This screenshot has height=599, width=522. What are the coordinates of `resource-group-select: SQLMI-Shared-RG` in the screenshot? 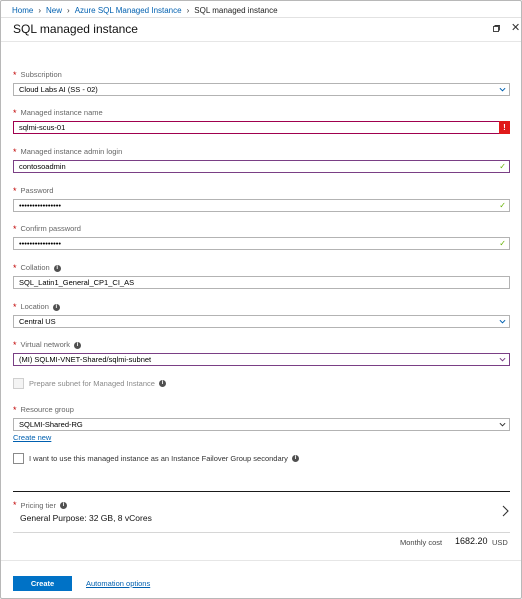 It's located at (261, 424).